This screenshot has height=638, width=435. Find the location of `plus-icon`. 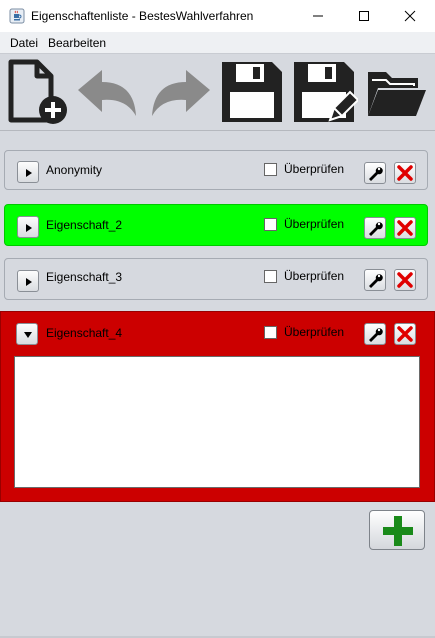

plus-icon is located at coordinates (398, 531).